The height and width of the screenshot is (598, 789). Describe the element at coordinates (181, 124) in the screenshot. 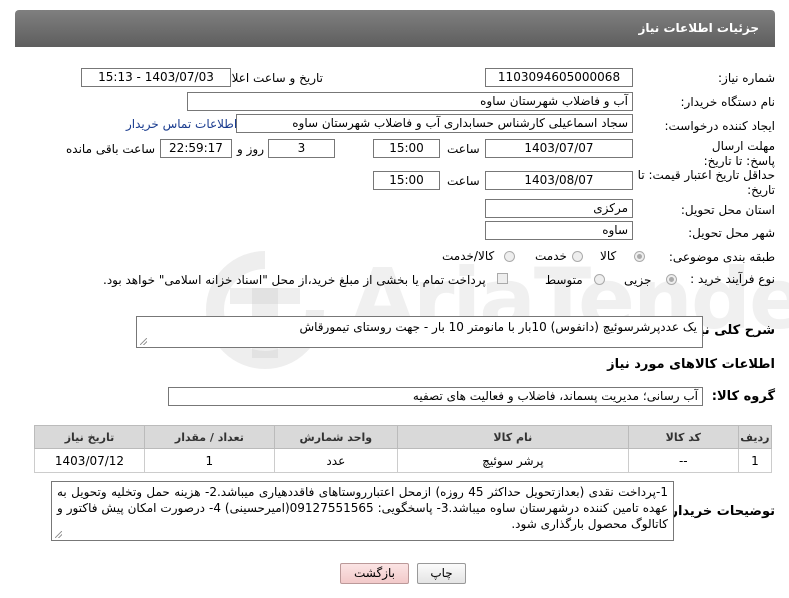

I see `buyer-contact-link: اطلاعات تماس خریدار` at that location.